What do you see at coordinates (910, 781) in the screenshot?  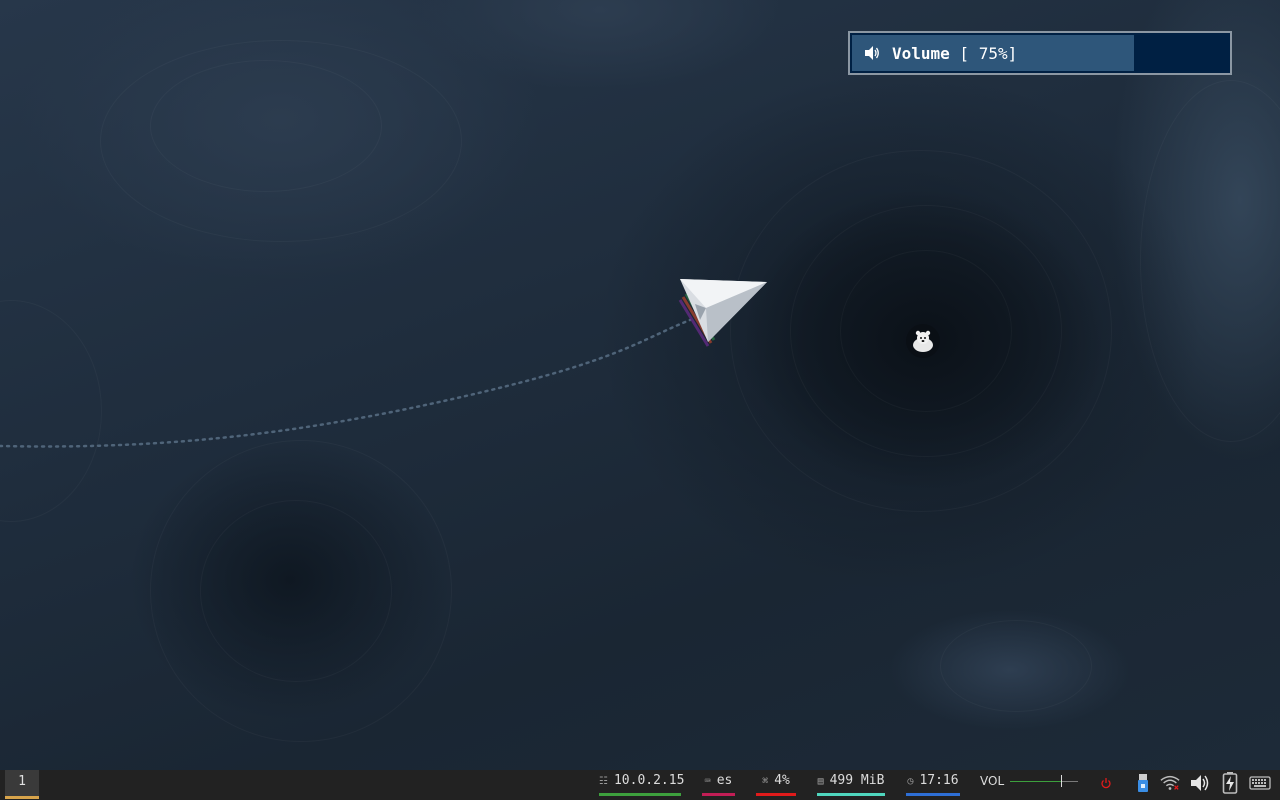 I see `clock-icon: ◷` at bounding box center [910, 781].